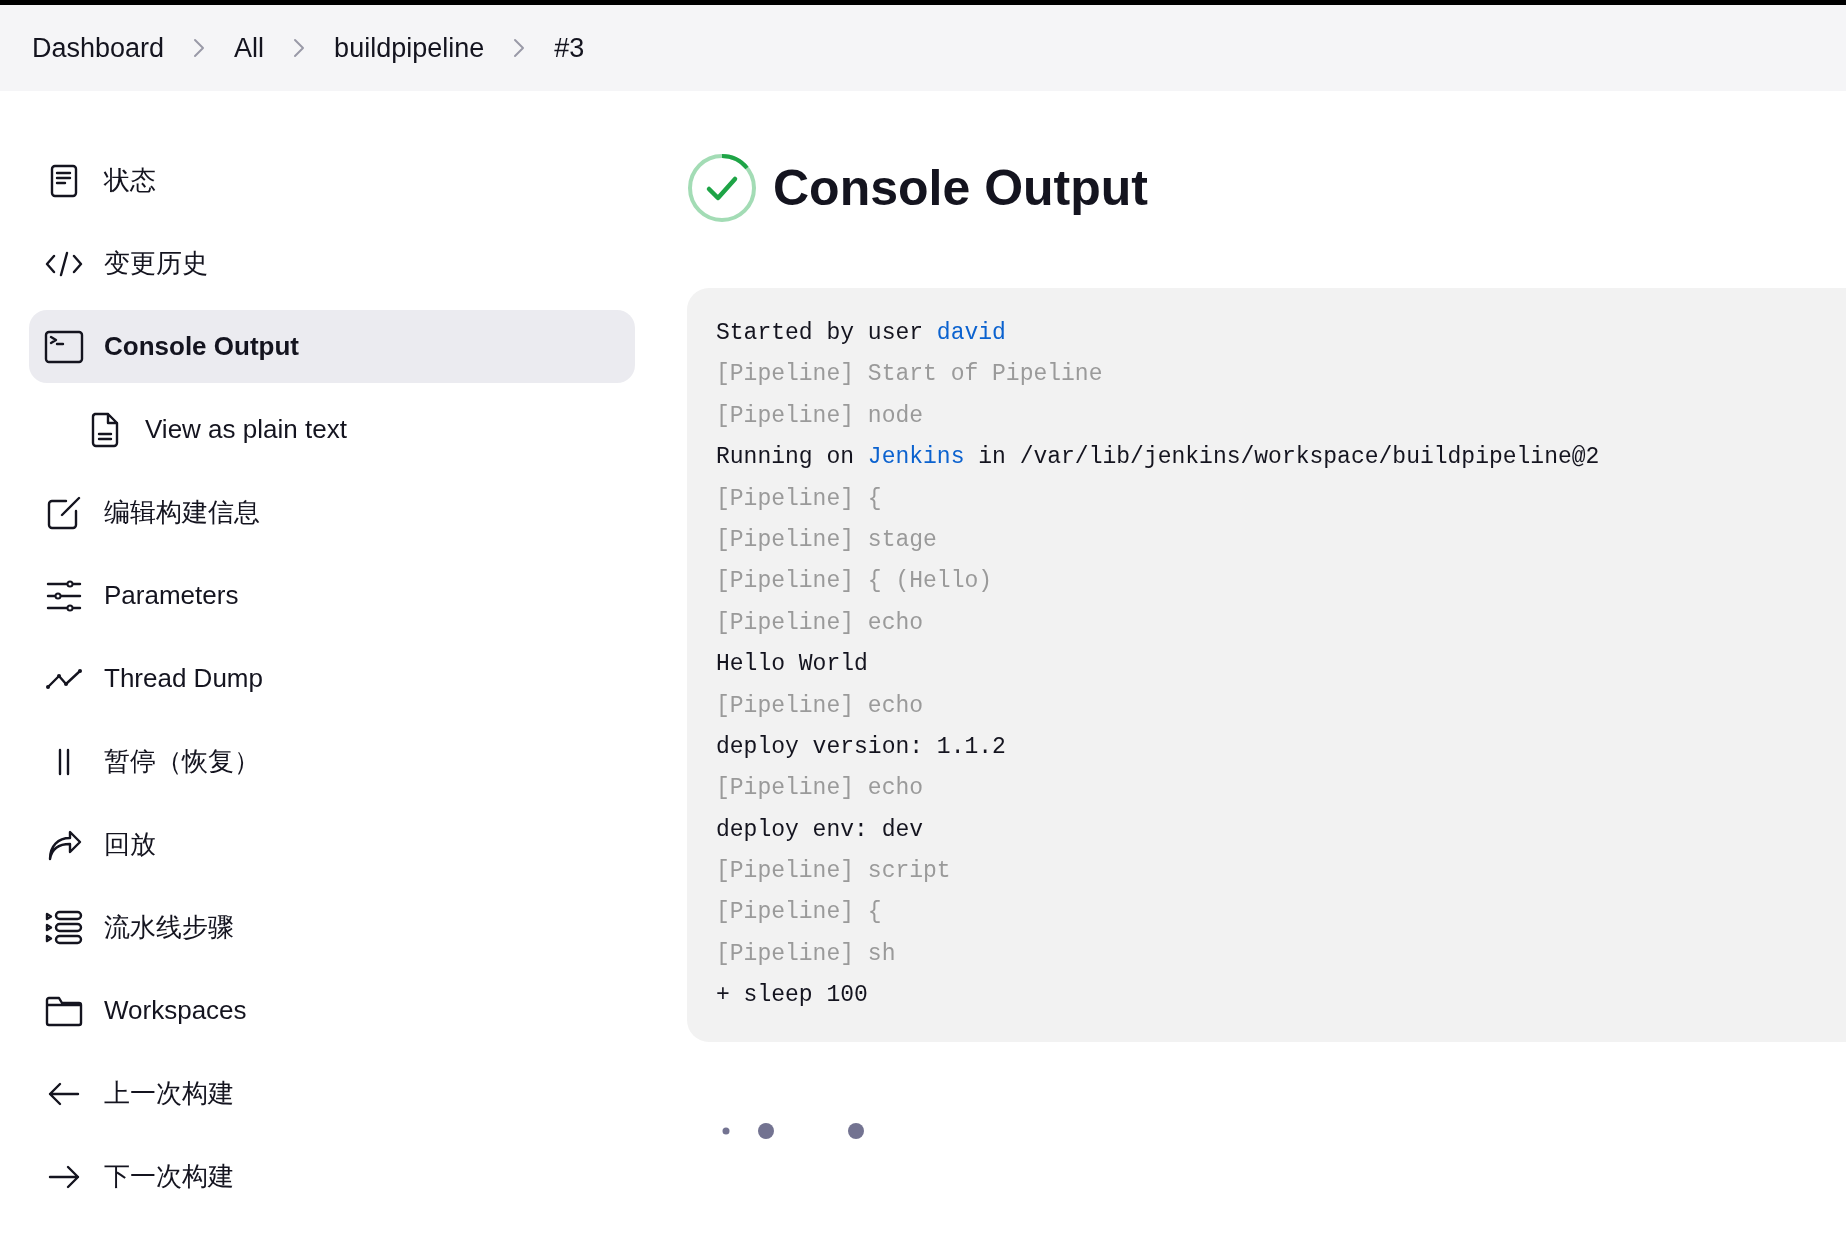 The height and width of the screenshot is (1239, 1846). Describe the element at coordinates (332, 927) in the screenshot. I see `sidebar-item: 流水线步骤` at that location.